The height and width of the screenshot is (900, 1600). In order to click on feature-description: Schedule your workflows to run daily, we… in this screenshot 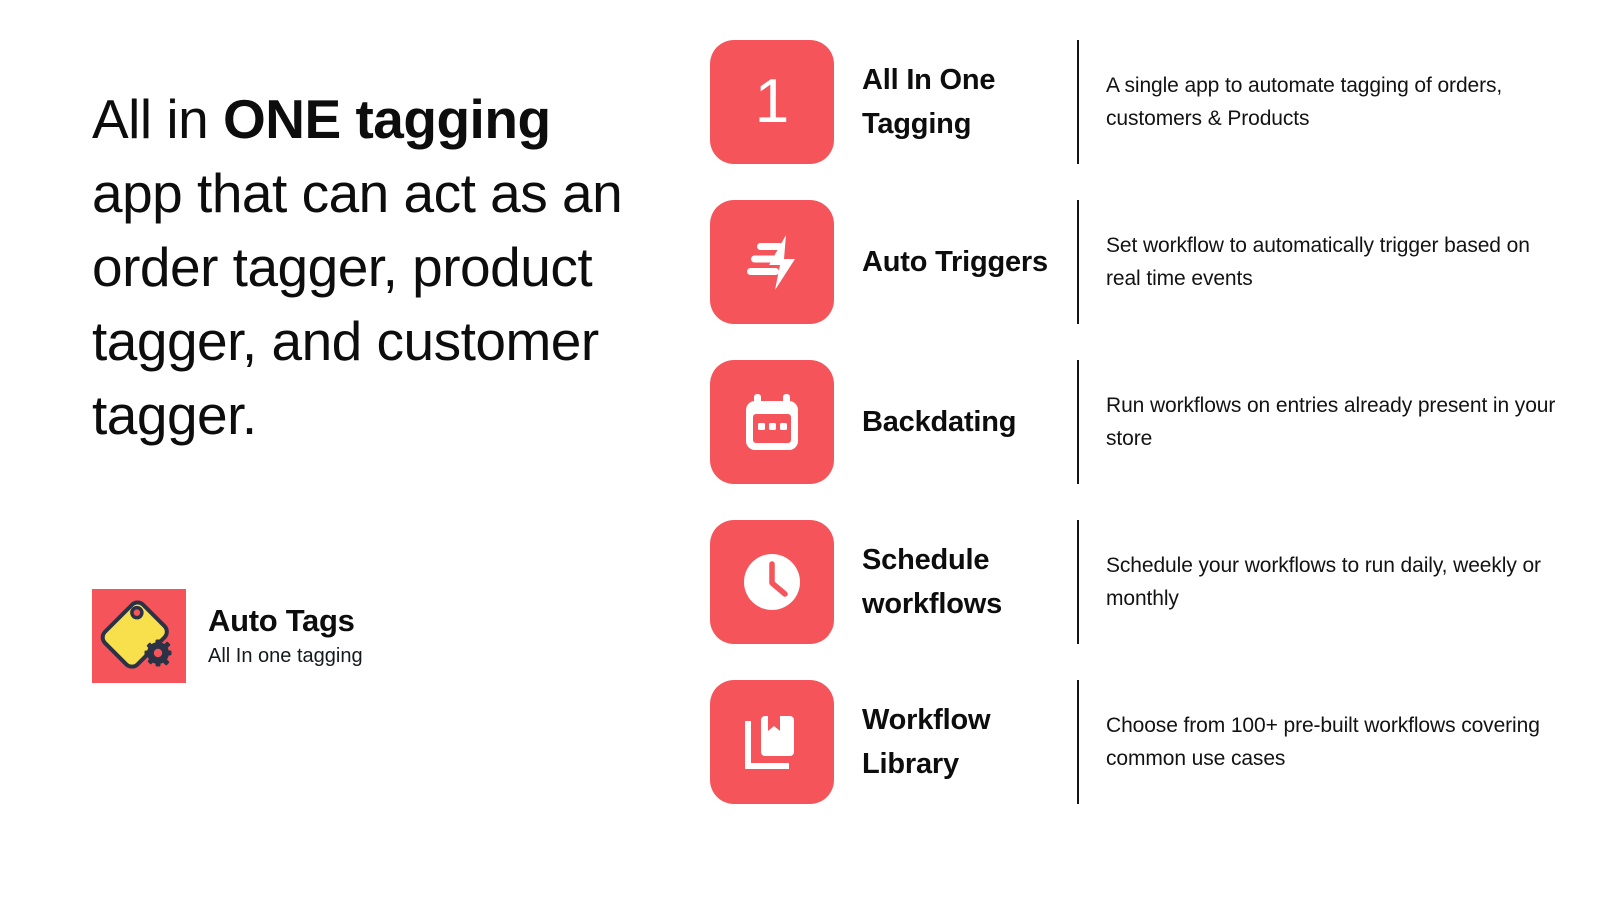, I will do `click(1323, 582)`.